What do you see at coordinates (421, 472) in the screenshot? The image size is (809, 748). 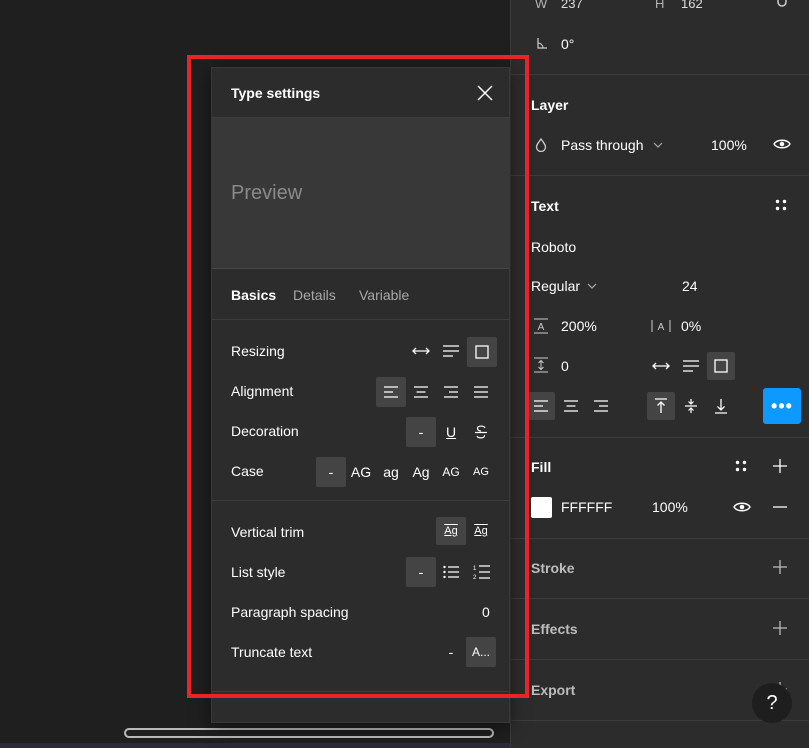 I see `case-titlecase-button: Ag` at bounding box center [421, 472].